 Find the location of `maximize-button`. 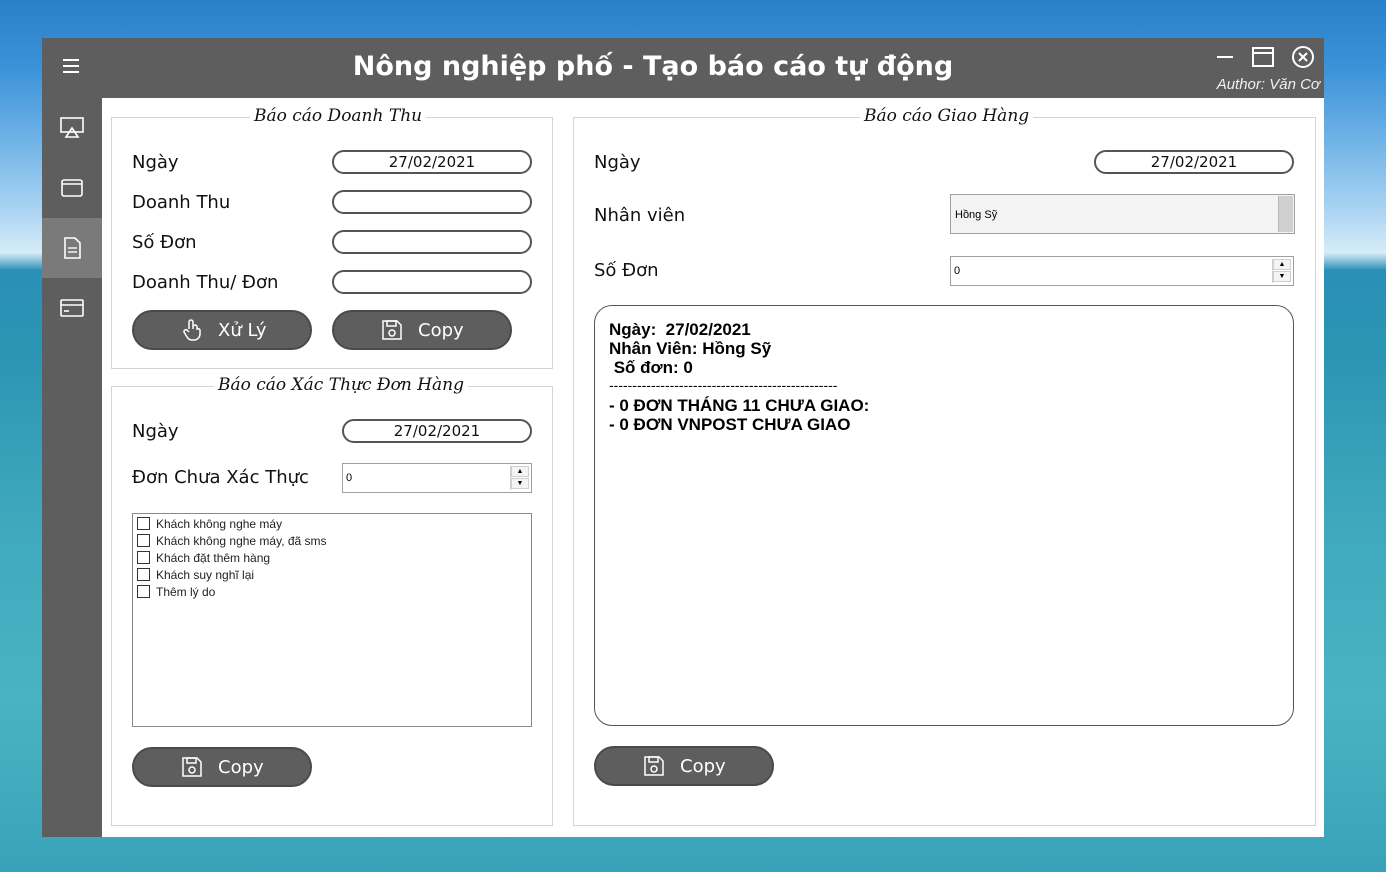

maximize-button is located at coordinates (1263, 59).